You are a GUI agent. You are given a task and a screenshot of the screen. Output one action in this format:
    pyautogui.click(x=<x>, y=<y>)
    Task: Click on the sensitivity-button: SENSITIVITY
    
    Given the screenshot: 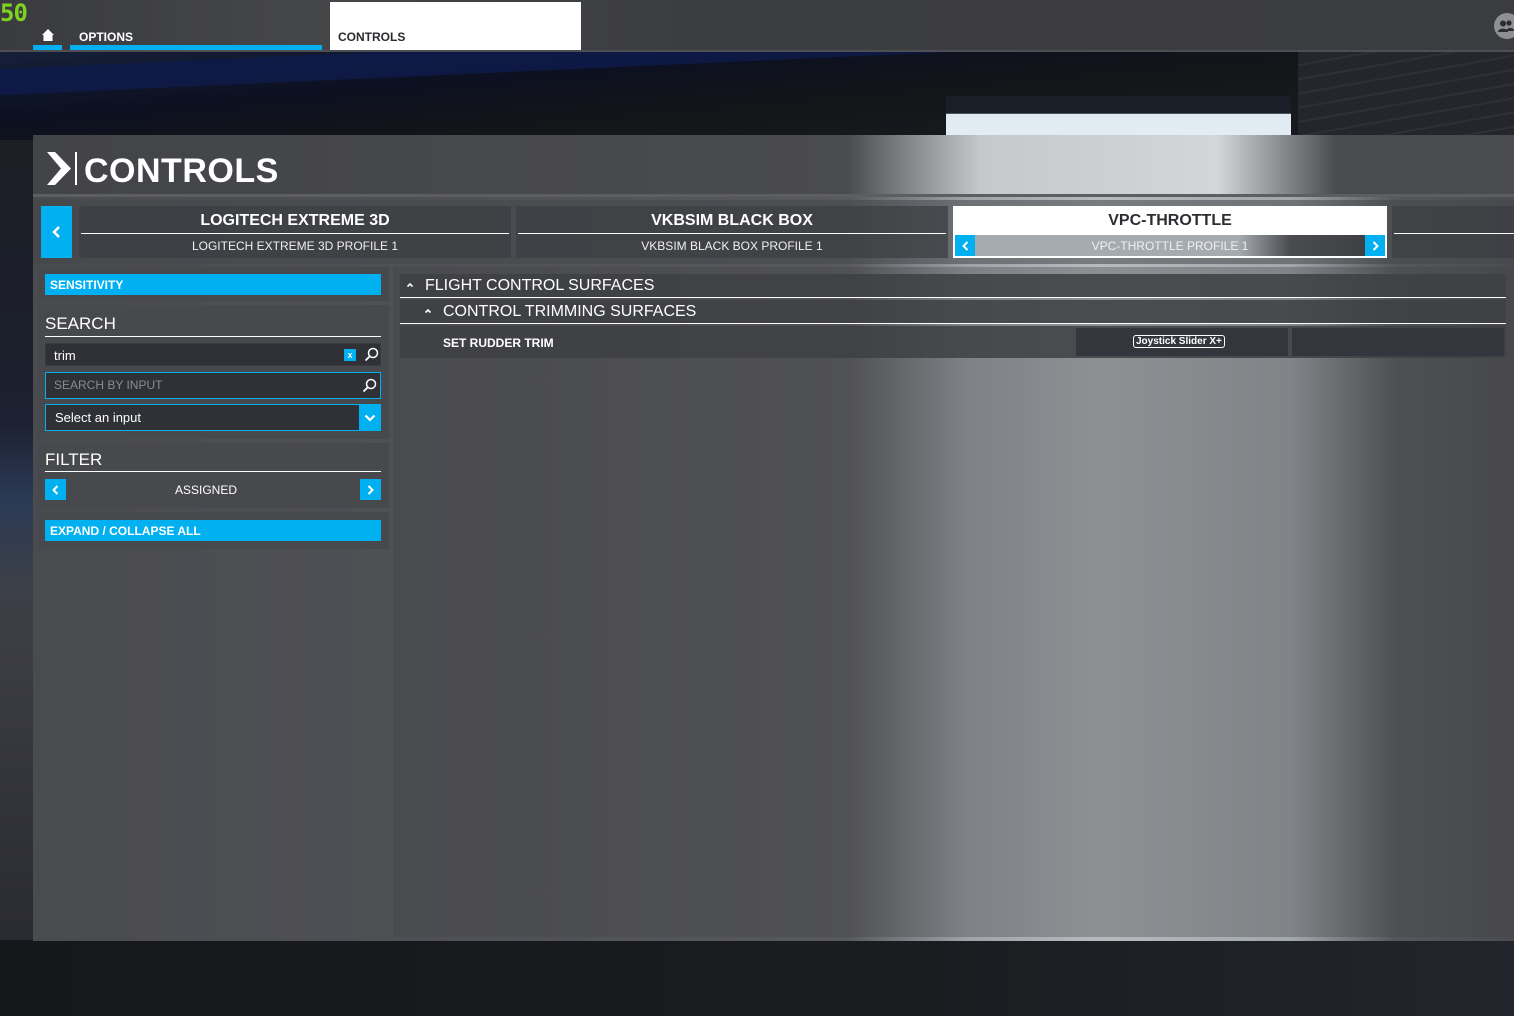 What is the action you would take?
    pyautogui.click(x=213, y=284)
    